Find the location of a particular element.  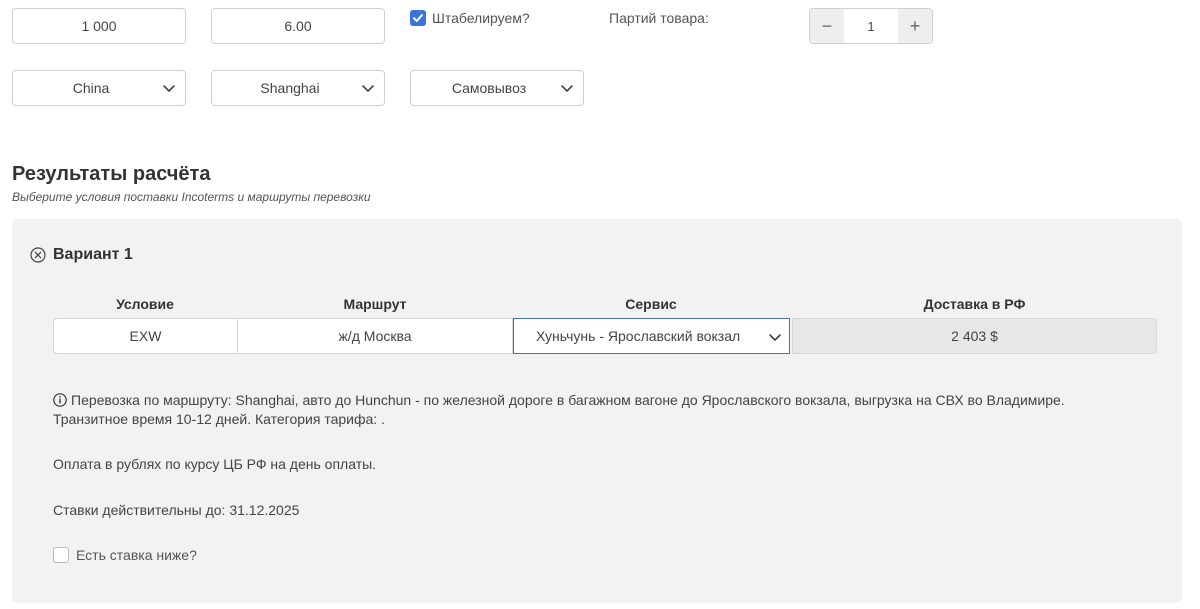

batches-stepper: − 1 + is located at coordinates (871, 26).